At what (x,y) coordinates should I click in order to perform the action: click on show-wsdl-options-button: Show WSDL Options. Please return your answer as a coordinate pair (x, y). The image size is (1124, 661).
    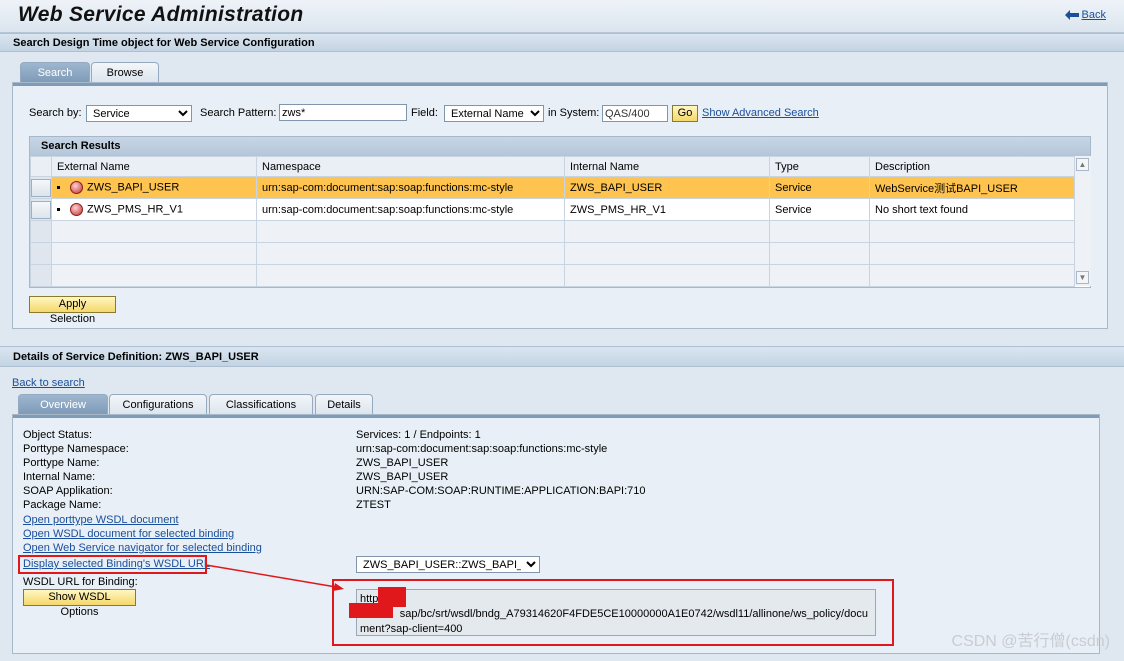
    Looking at the image, I should click on (79, 603).